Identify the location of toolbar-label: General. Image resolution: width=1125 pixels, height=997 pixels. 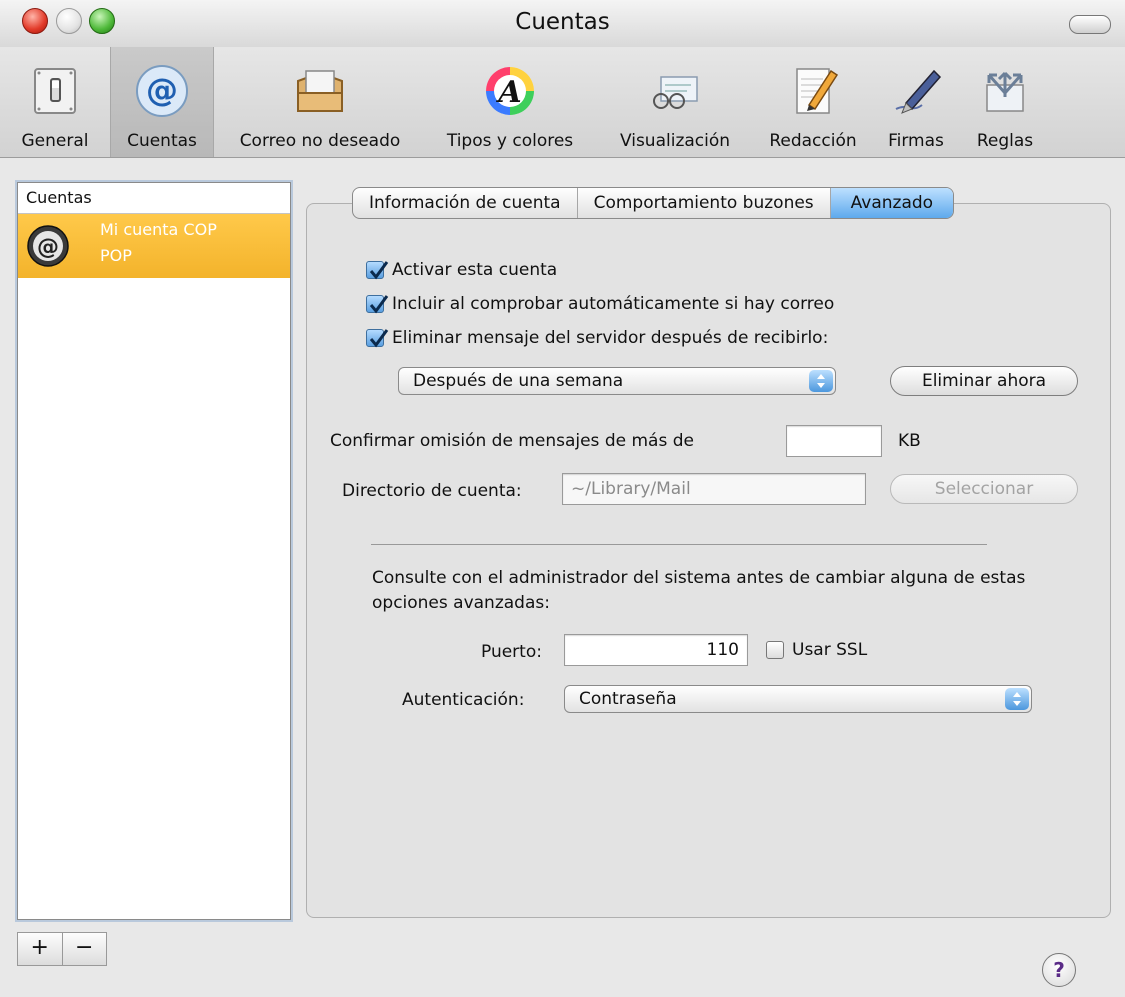
(55, 141).